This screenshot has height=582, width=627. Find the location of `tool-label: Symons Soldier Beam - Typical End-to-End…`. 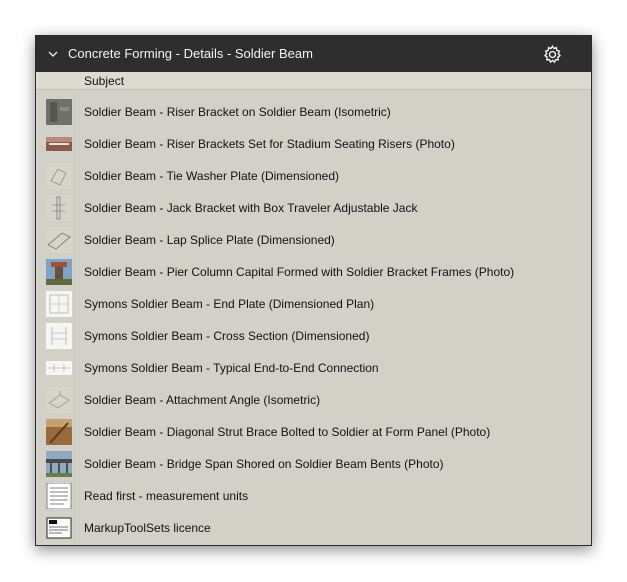

tool-label: Symons Soldier Beam - Typical End-to-End… is located at coordinates (231, 368).